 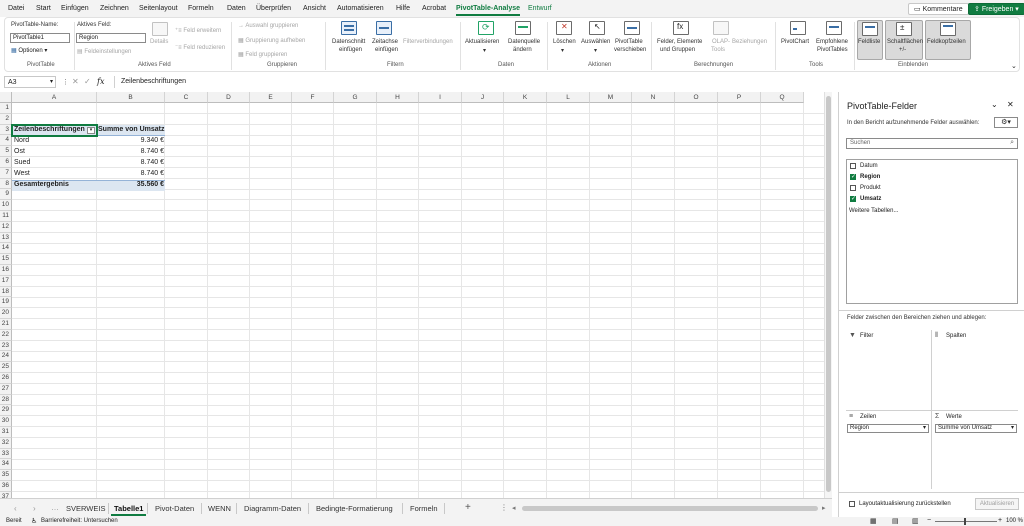 I want to click on row-header: 25, so click(x=6, y=367).